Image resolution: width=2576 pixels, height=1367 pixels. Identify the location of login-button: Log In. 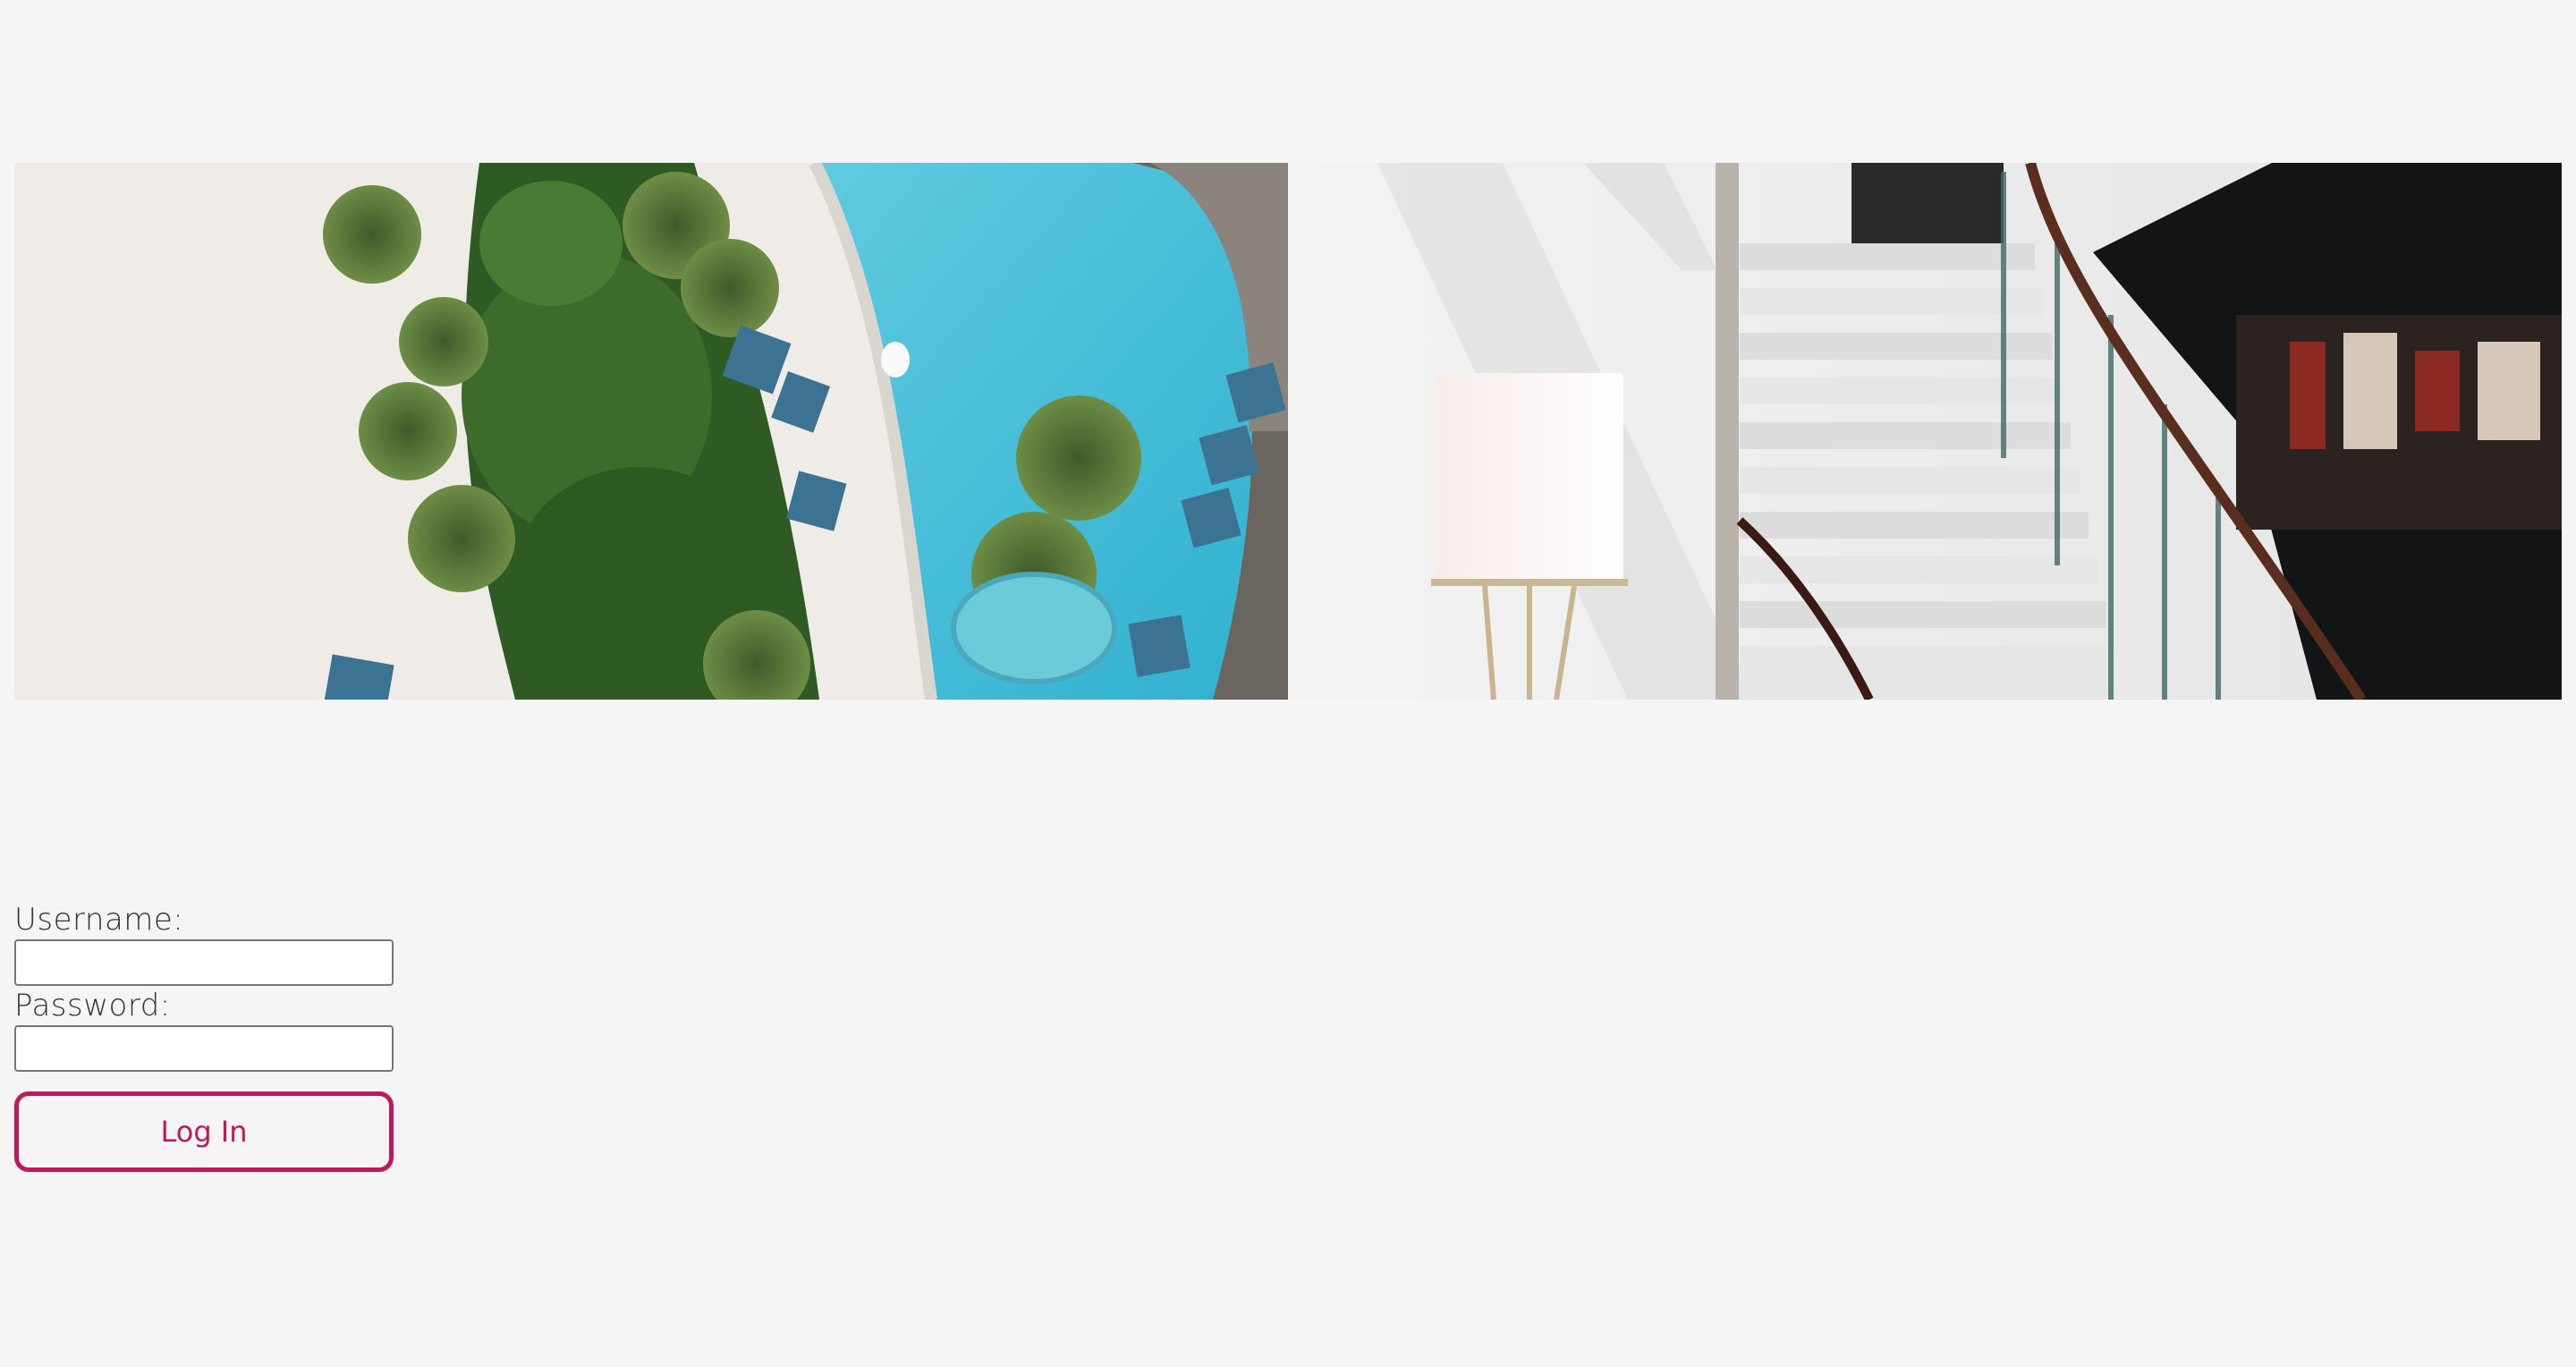
(204, 1132).